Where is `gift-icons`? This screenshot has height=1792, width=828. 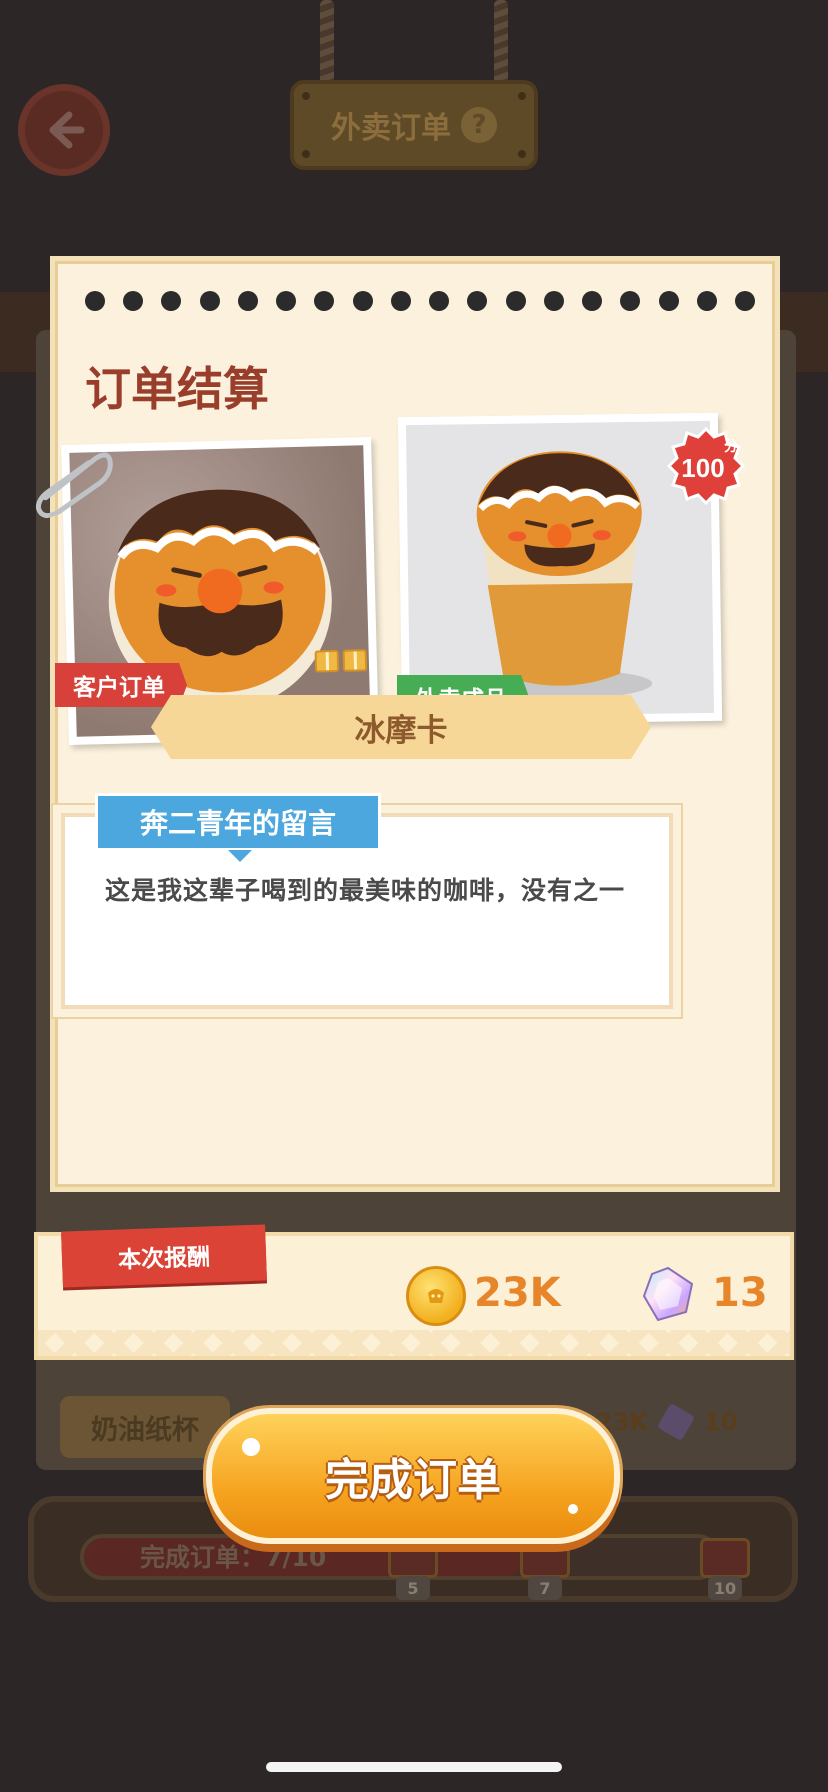 gift-icons is located at coordinates (342, 660).